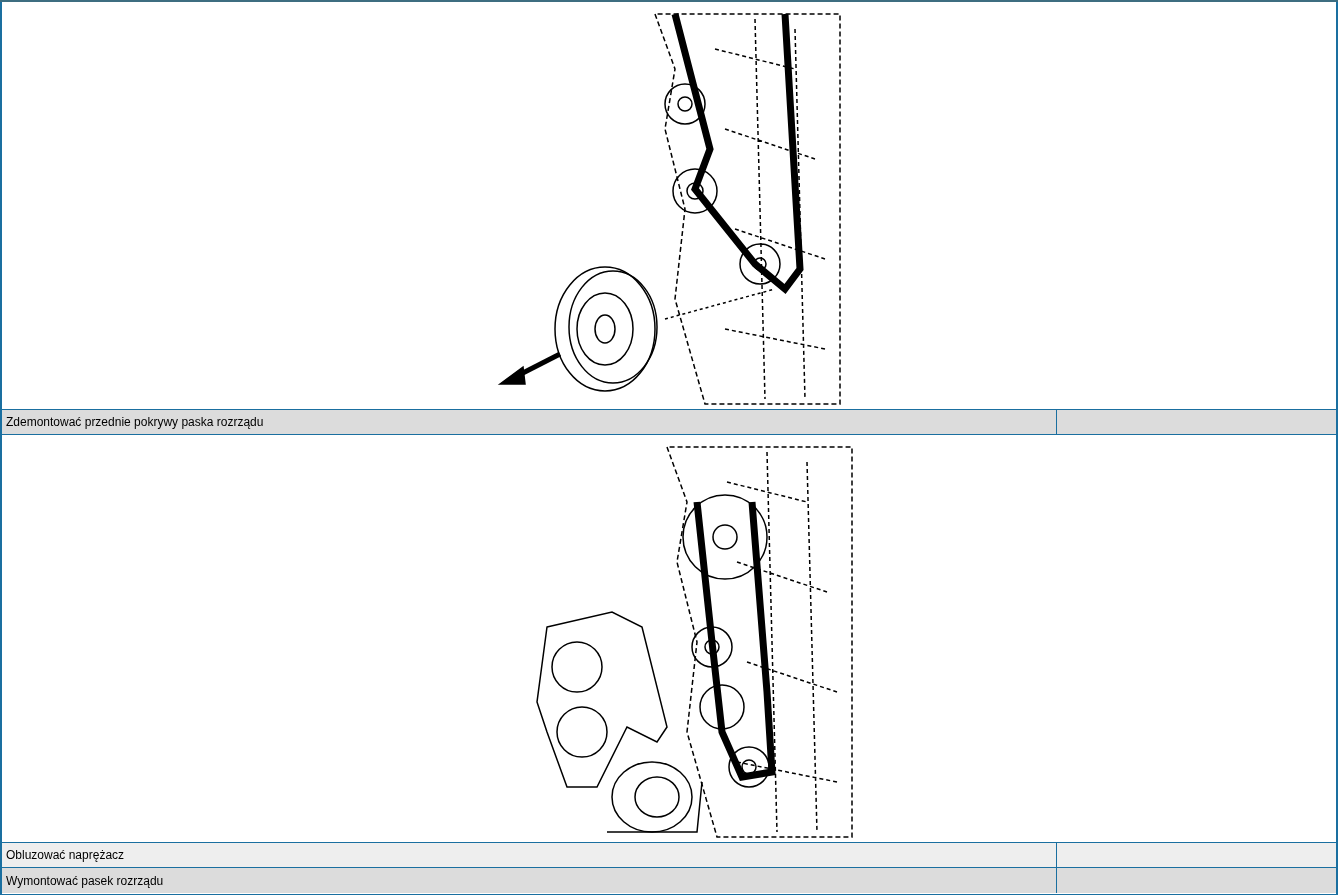  I want to click on step-text: Wymontować pasek rozrządu, so click(85, 880).